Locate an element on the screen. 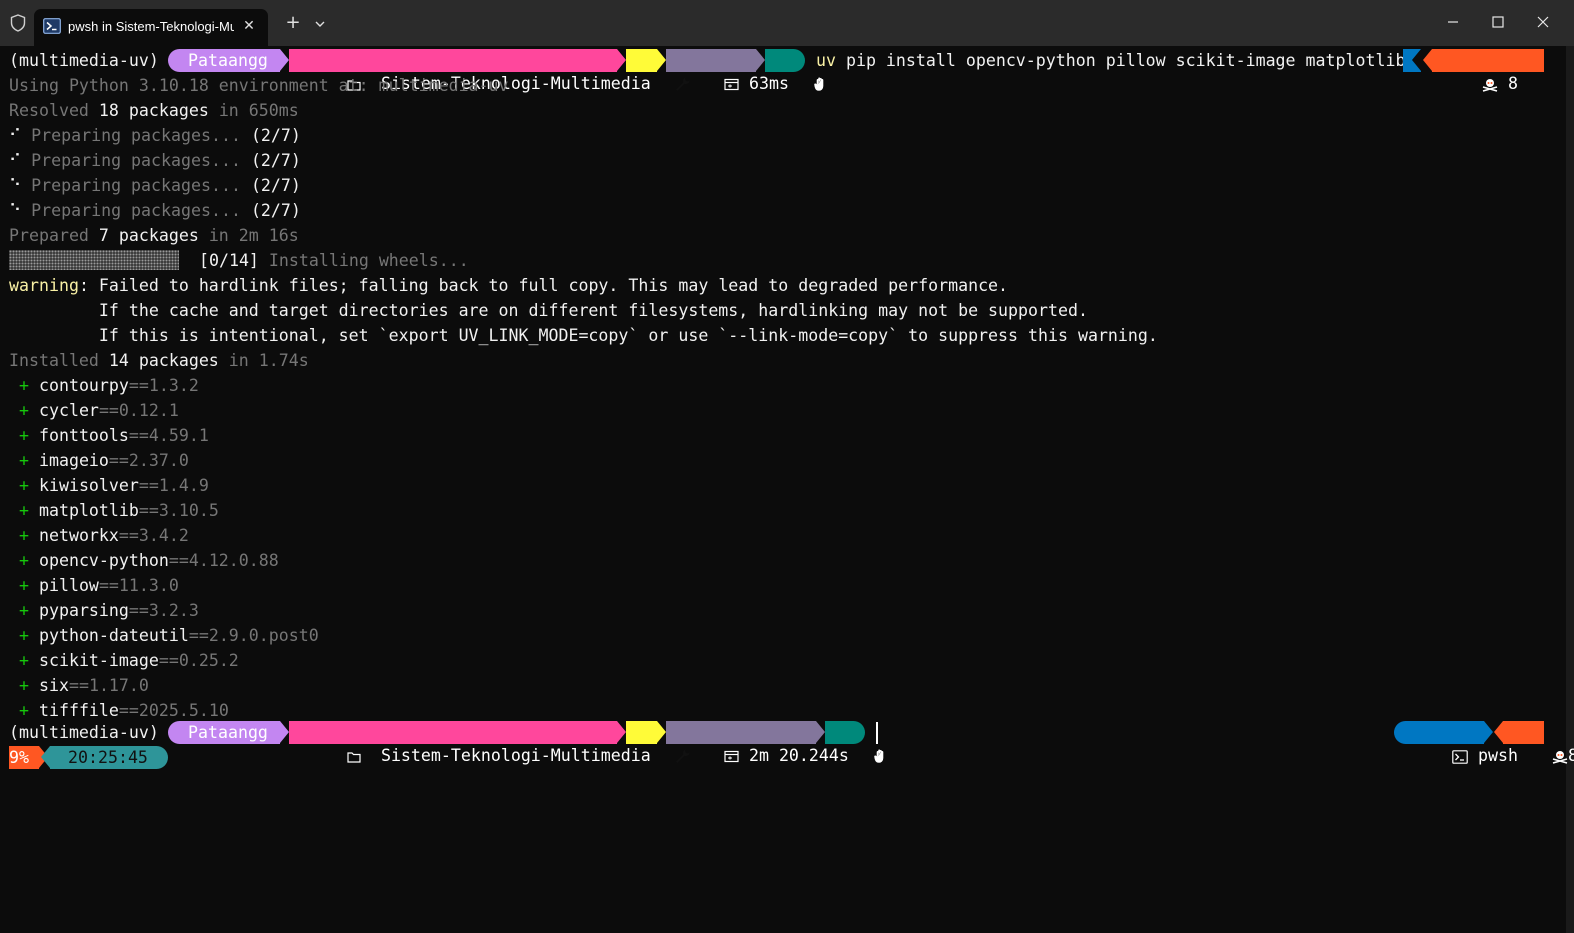 The image size is (1574, 933). package-row: + matplotlib==3.10.5 is located at coordinates (114, 510).